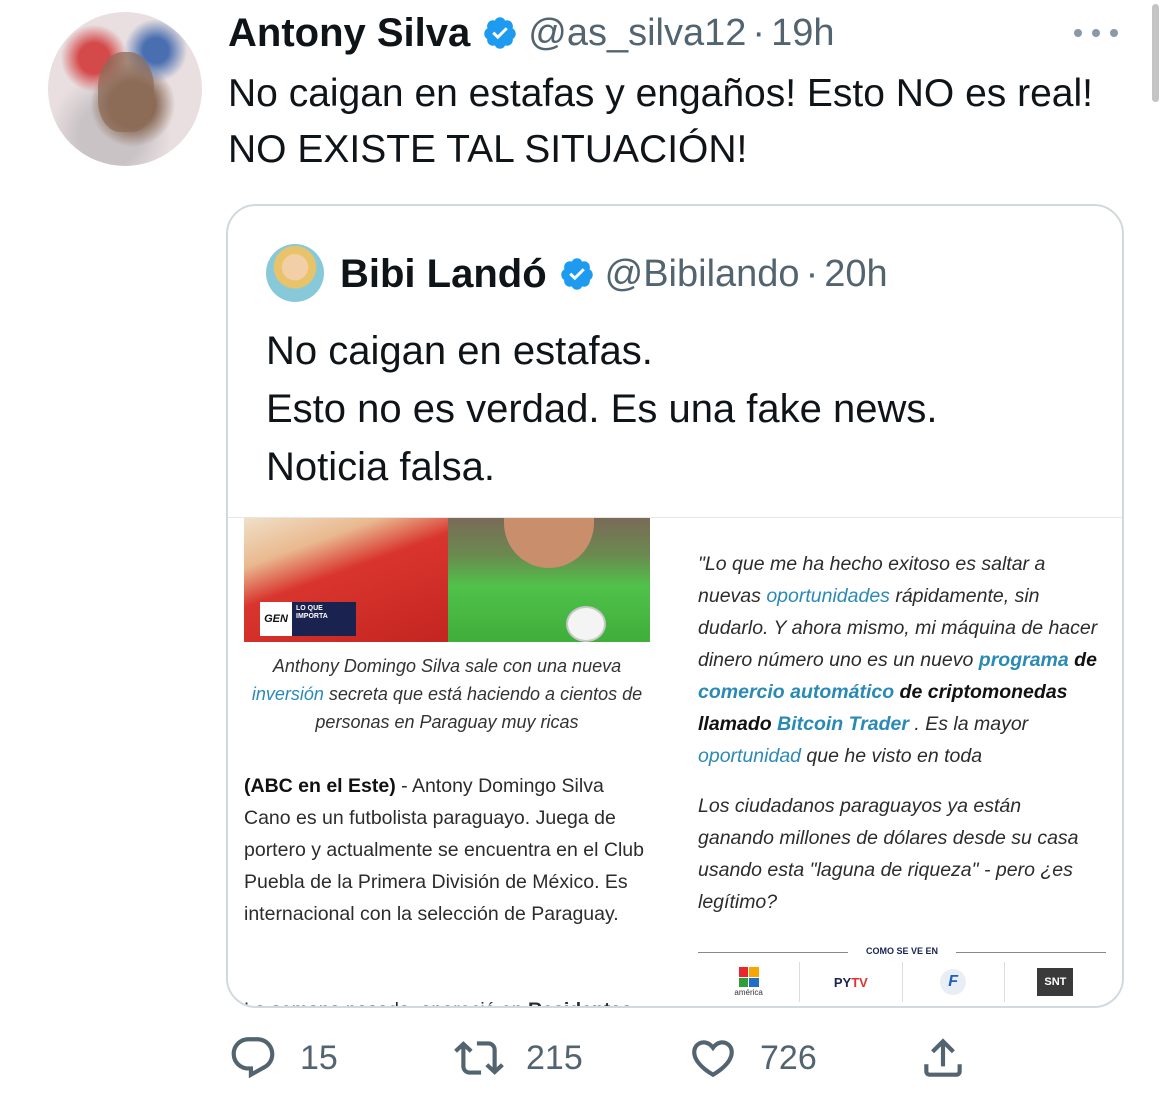 This screenshot has width=1170, height=1117. I want to click on seen-on-strip: COMO SE VE EN américa PYTV F SNT, so click(902, 976).